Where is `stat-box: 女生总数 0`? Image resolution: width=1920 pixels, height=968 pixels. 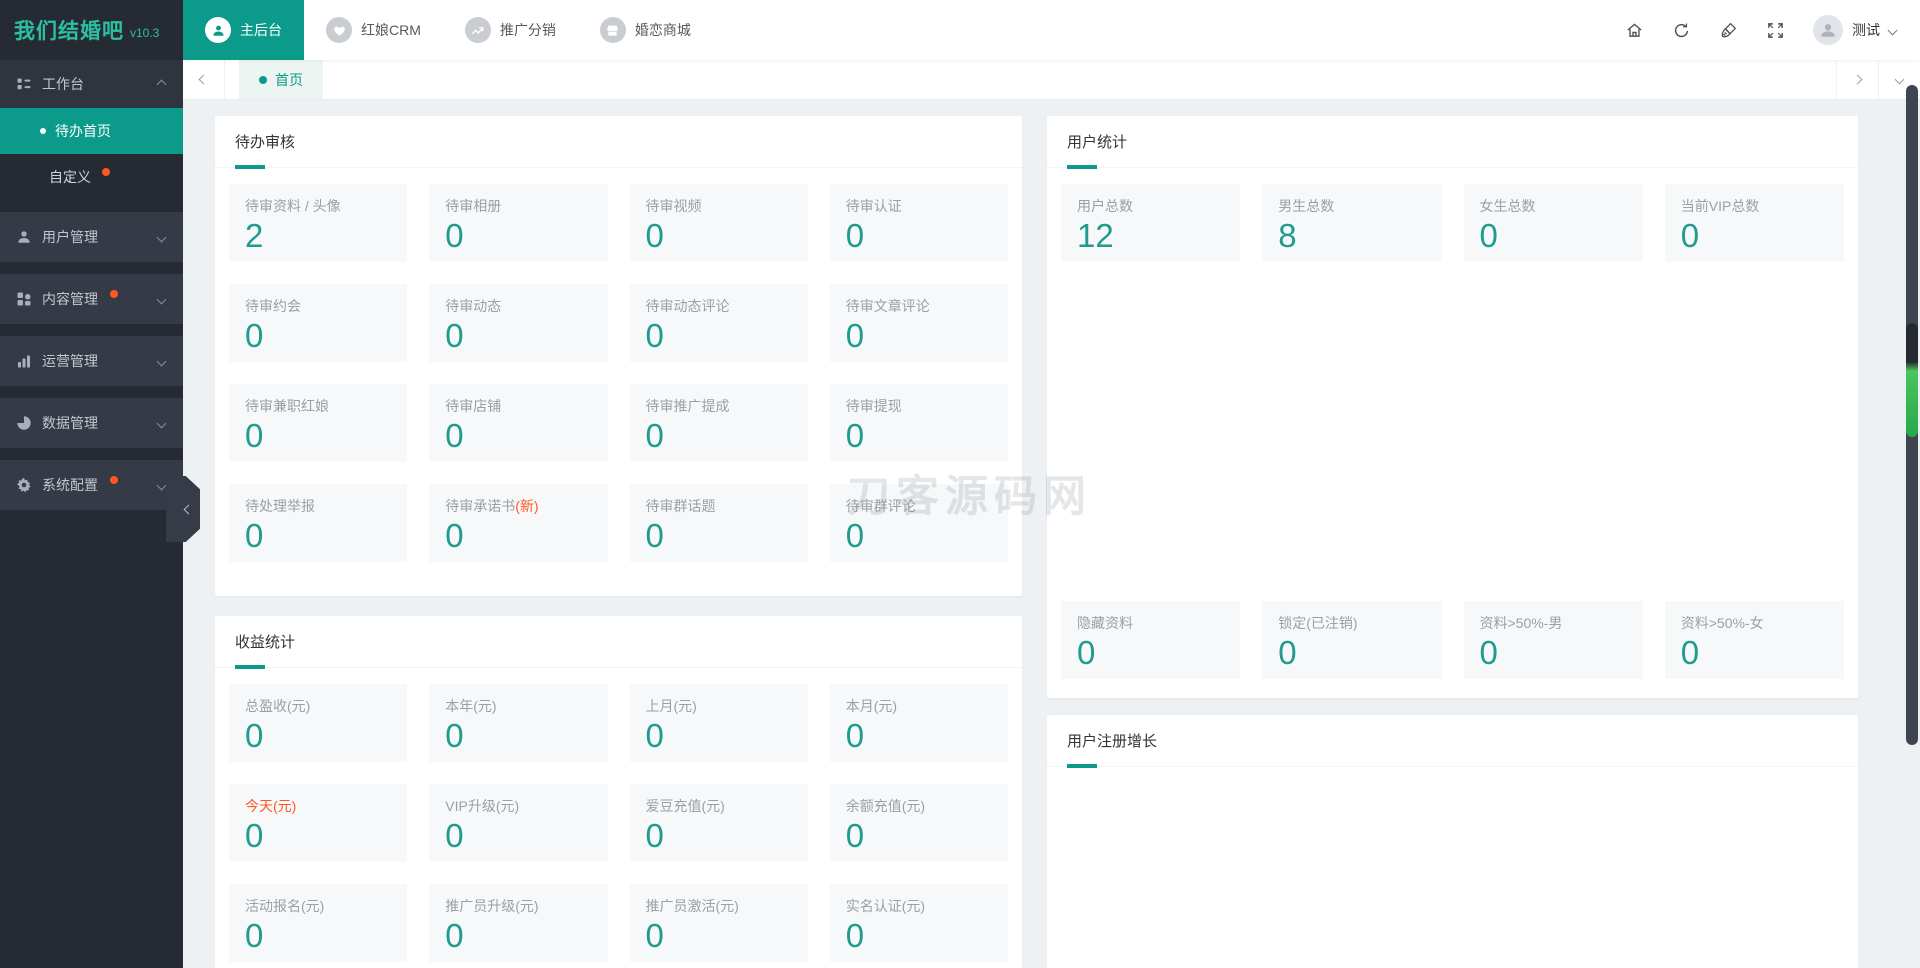
stat-box: 女生总数 0 is located at coordinates (1553, 223).